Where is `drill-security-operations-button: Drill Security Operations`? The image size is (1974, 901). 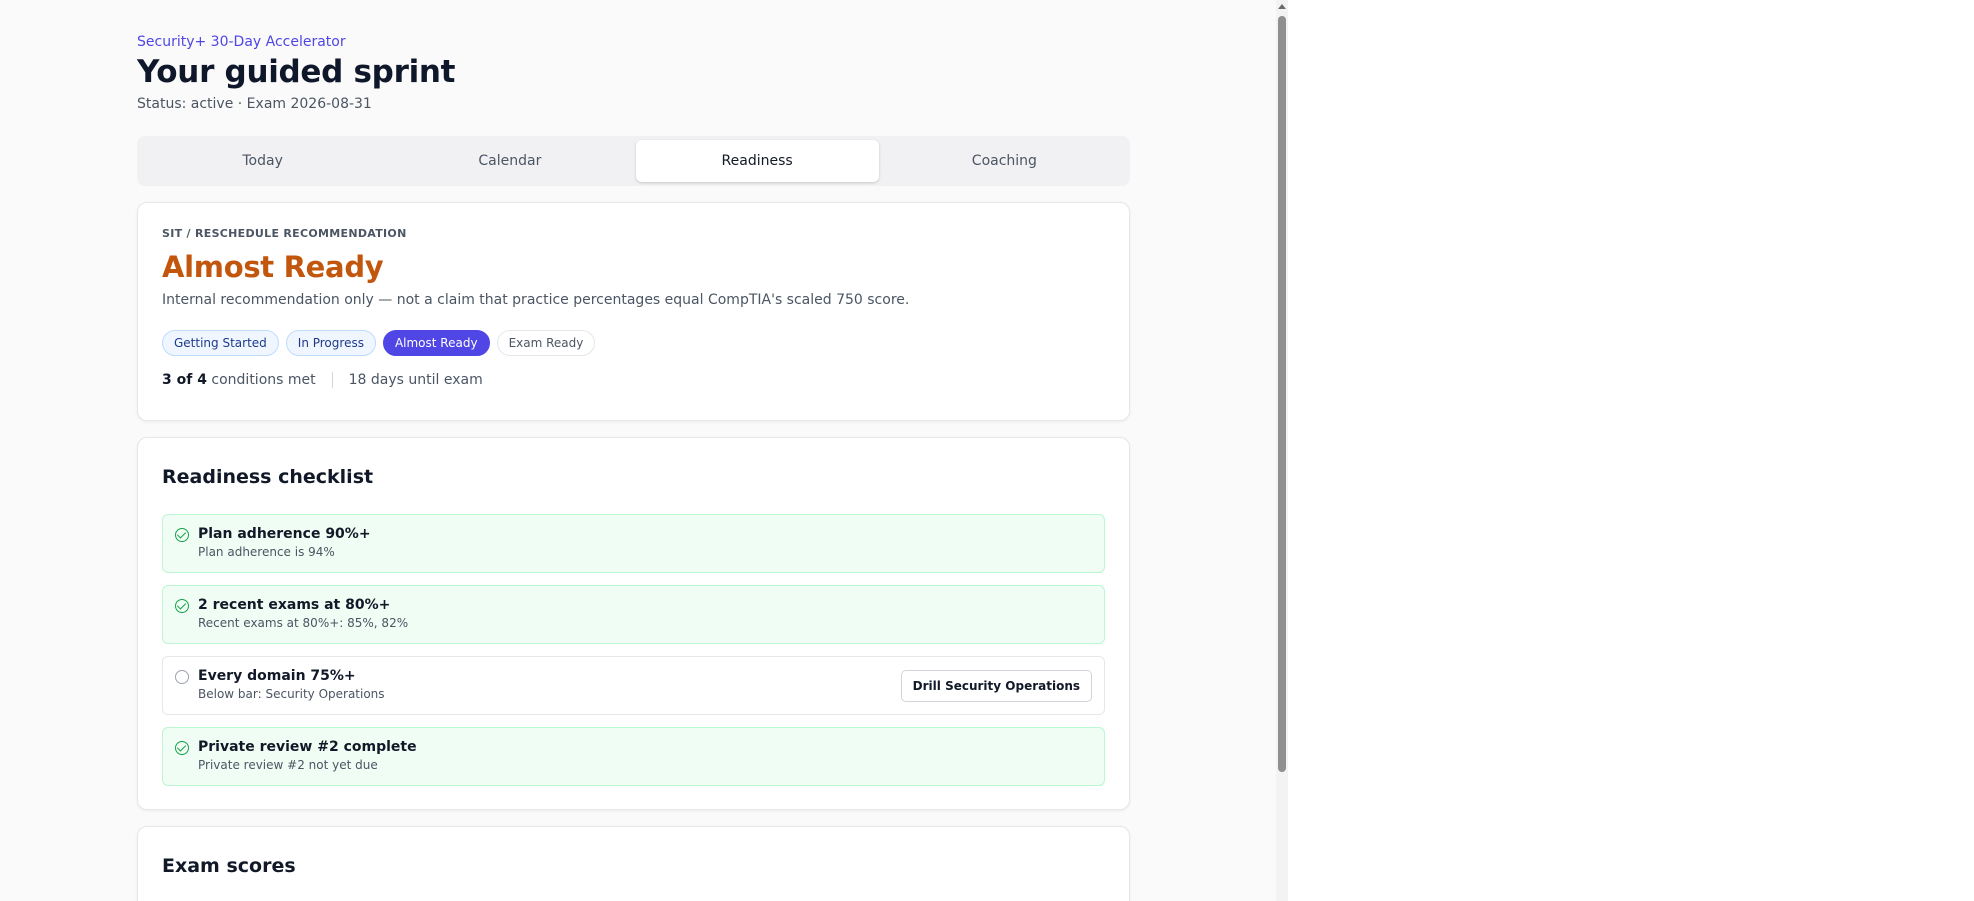
drill-security-operations-button: Drill Security Operations is located at coordinates (996, 686).